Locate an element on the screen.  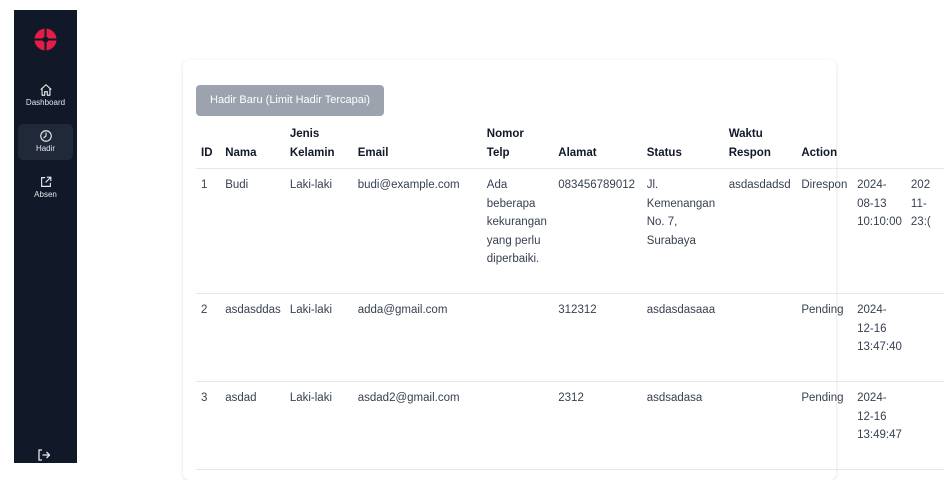
sidebar-item-dashboard: Dashboard is located at coordinates (45, 96).